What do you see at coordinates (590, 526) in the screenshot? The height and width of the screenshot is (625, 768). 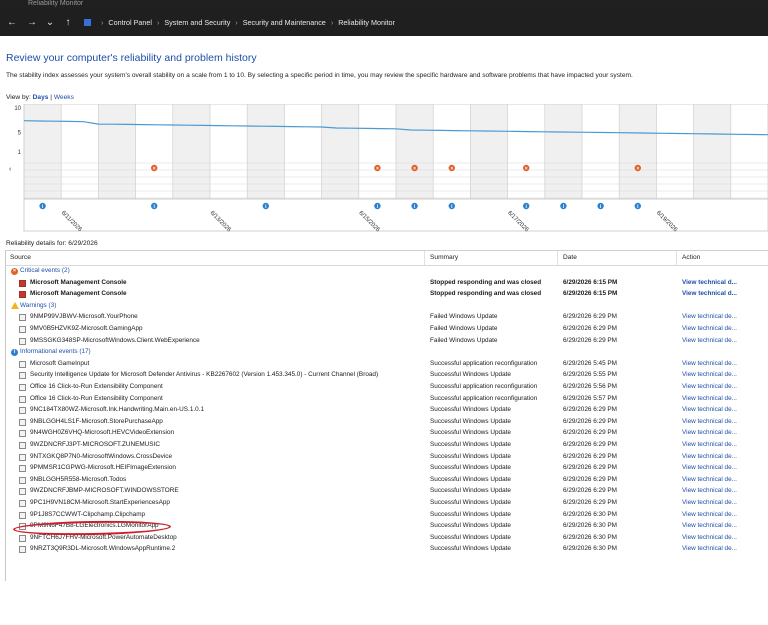 I see `date-cell: 6/29/2026 6:30 PM` at bounding box center [590, 526].